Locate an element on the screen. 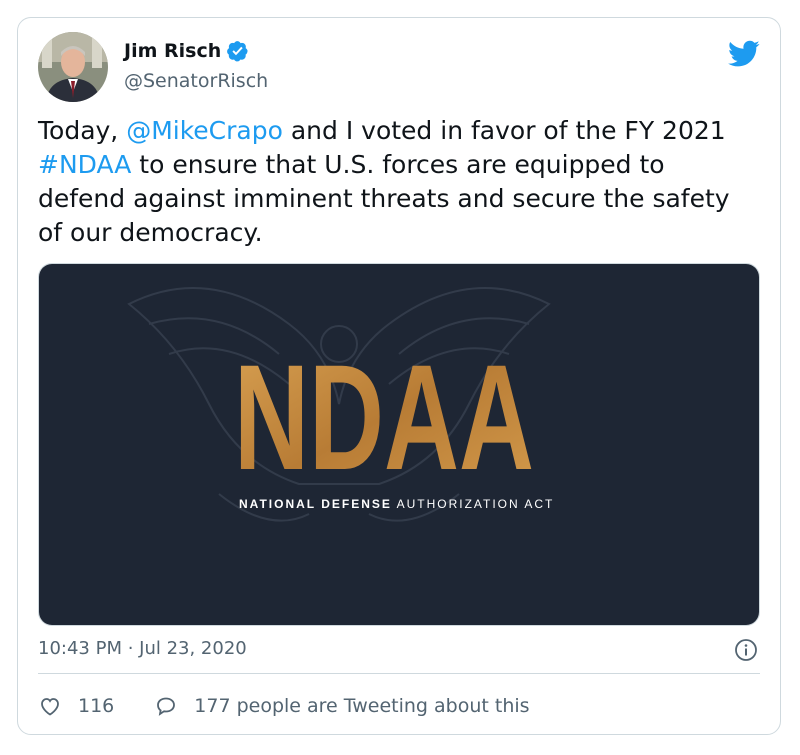  mention-link: @MikeCrapo is located at coordinates (204, 130).